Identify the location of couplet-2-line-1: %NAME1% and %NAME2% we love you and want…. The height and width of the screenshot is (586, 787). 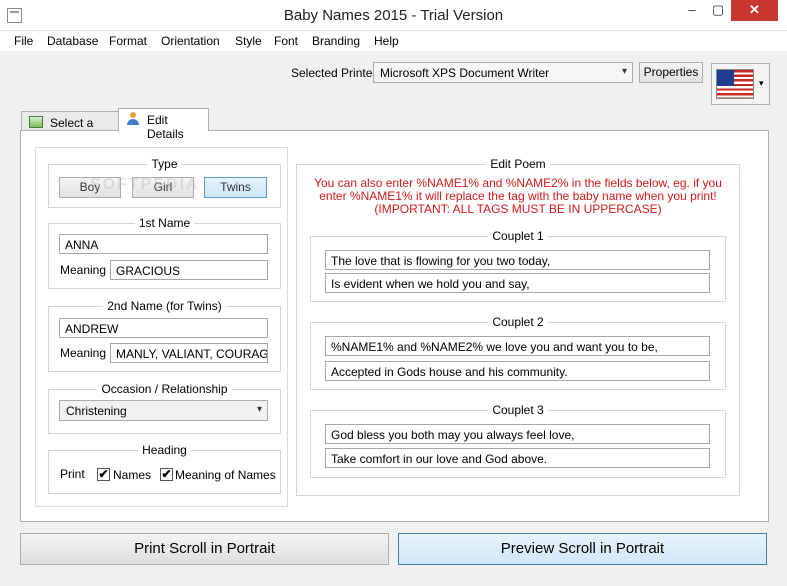
(517, 346).